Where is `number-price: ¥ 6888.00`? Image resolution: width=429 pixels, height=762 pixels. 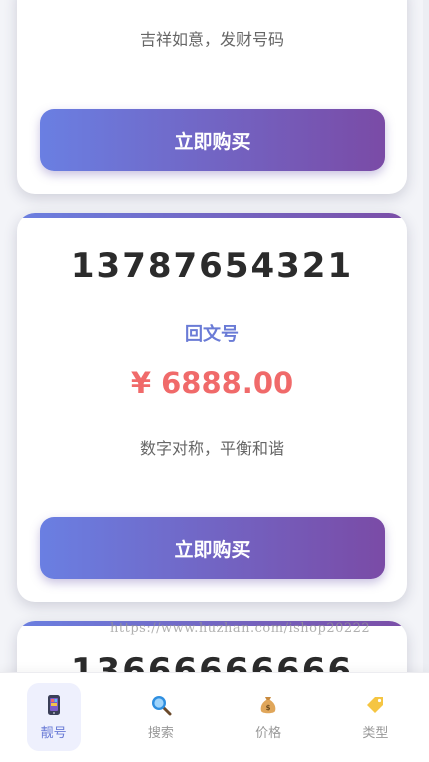
number-price: ¥ 6888.00 is located at coordinates (212, 383).